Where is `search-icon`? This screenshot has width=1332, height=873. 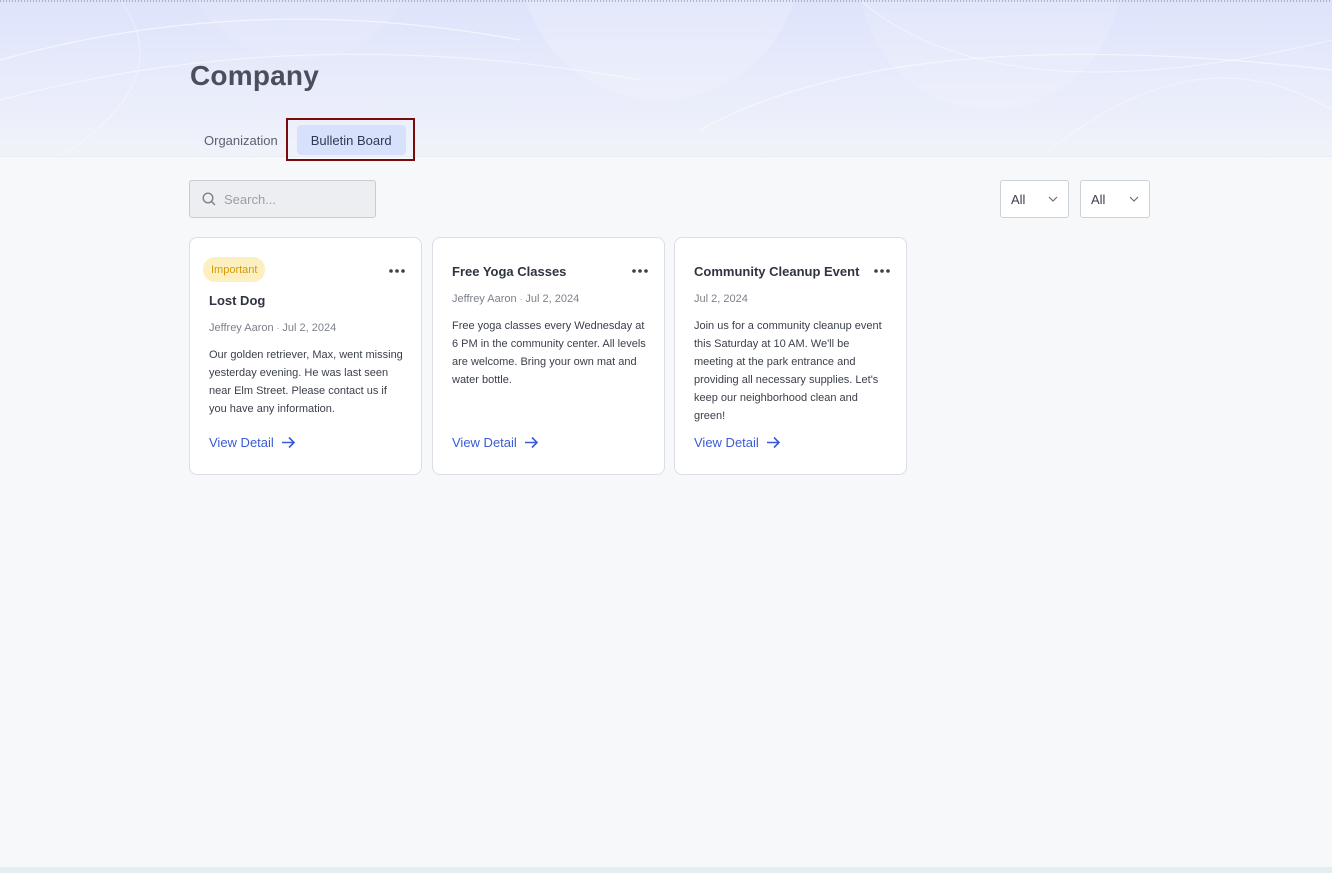 search-icon is located at coordinates (209, 199).